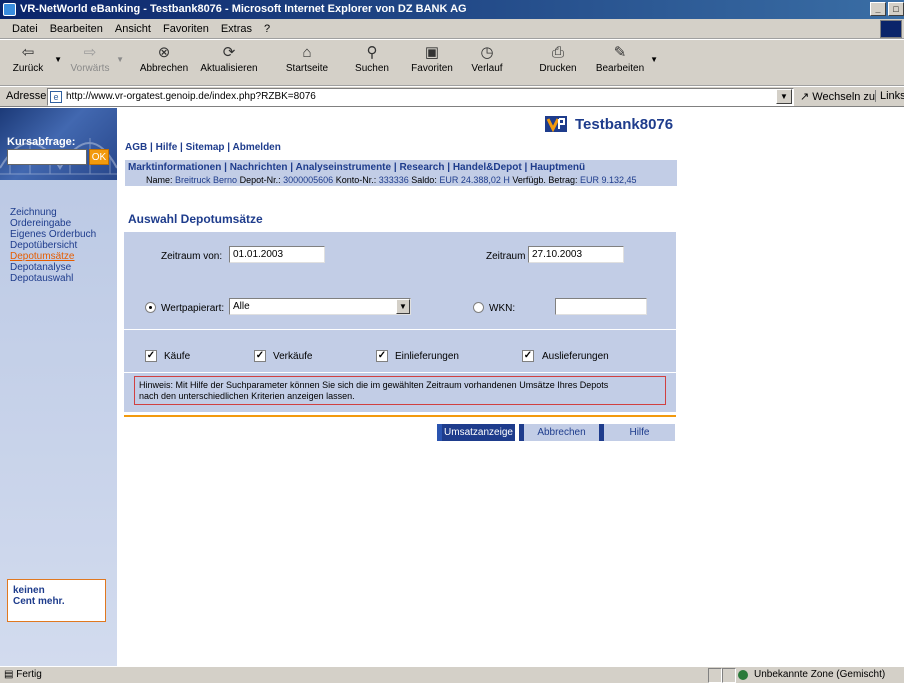 The width and height of the screenshot is (904, 683). I want to click on status-bar: ▤ Fertig Unbekannte Zone (Gemischt), so click(452, 674).